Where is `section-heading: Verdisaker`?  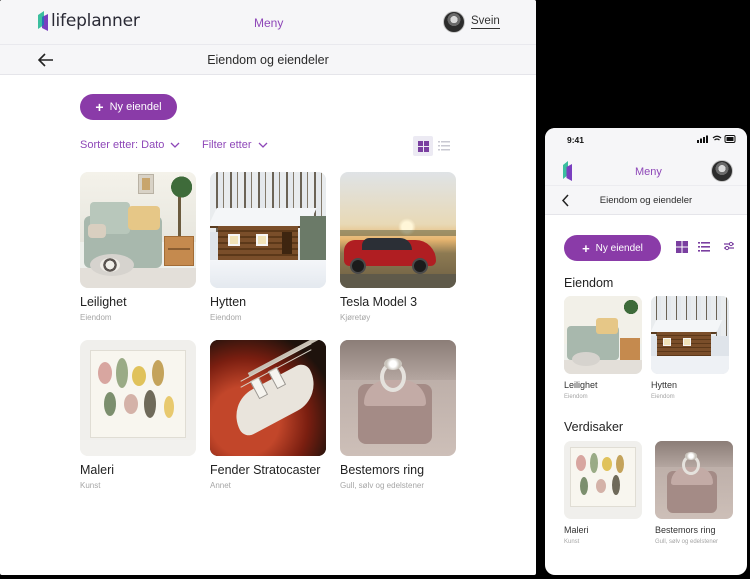
section-heading: Verdisaker is located at coordinates (594, 427).